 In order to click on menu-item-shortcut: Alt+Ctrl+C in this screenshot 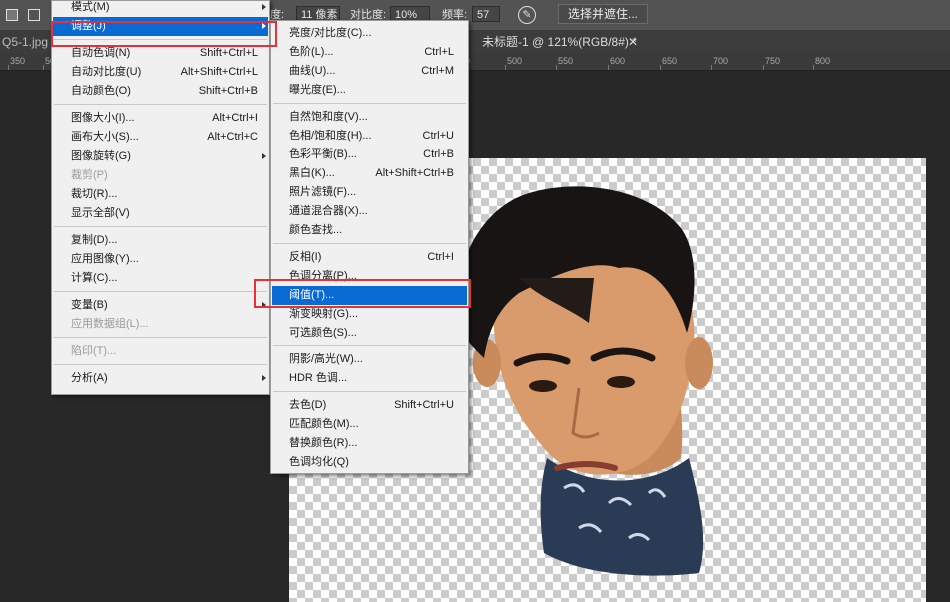, I will do `click(232, 137)`.